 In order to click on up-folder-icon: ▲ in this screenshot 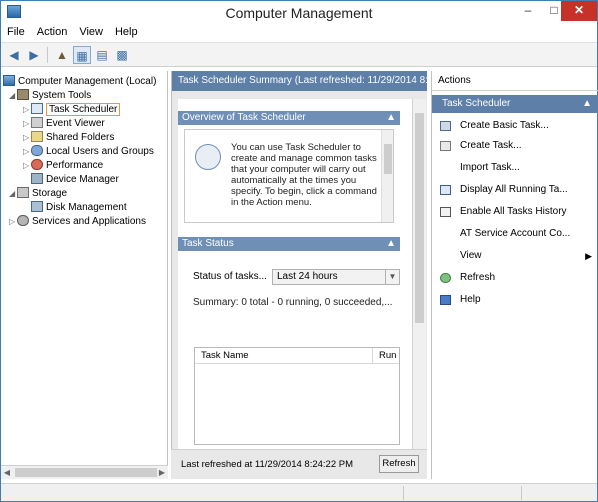, I will do `click(62, 55)`.